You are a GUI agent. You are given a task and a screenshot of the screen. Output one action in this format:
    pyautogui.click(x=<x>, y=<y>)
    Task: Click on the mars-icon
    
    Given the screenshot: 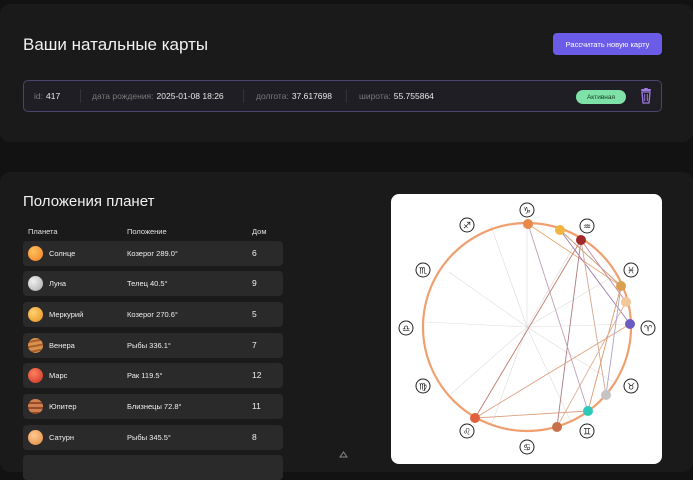 What is the action you would take?
    pyautogui.click(x=35, y=375)
    